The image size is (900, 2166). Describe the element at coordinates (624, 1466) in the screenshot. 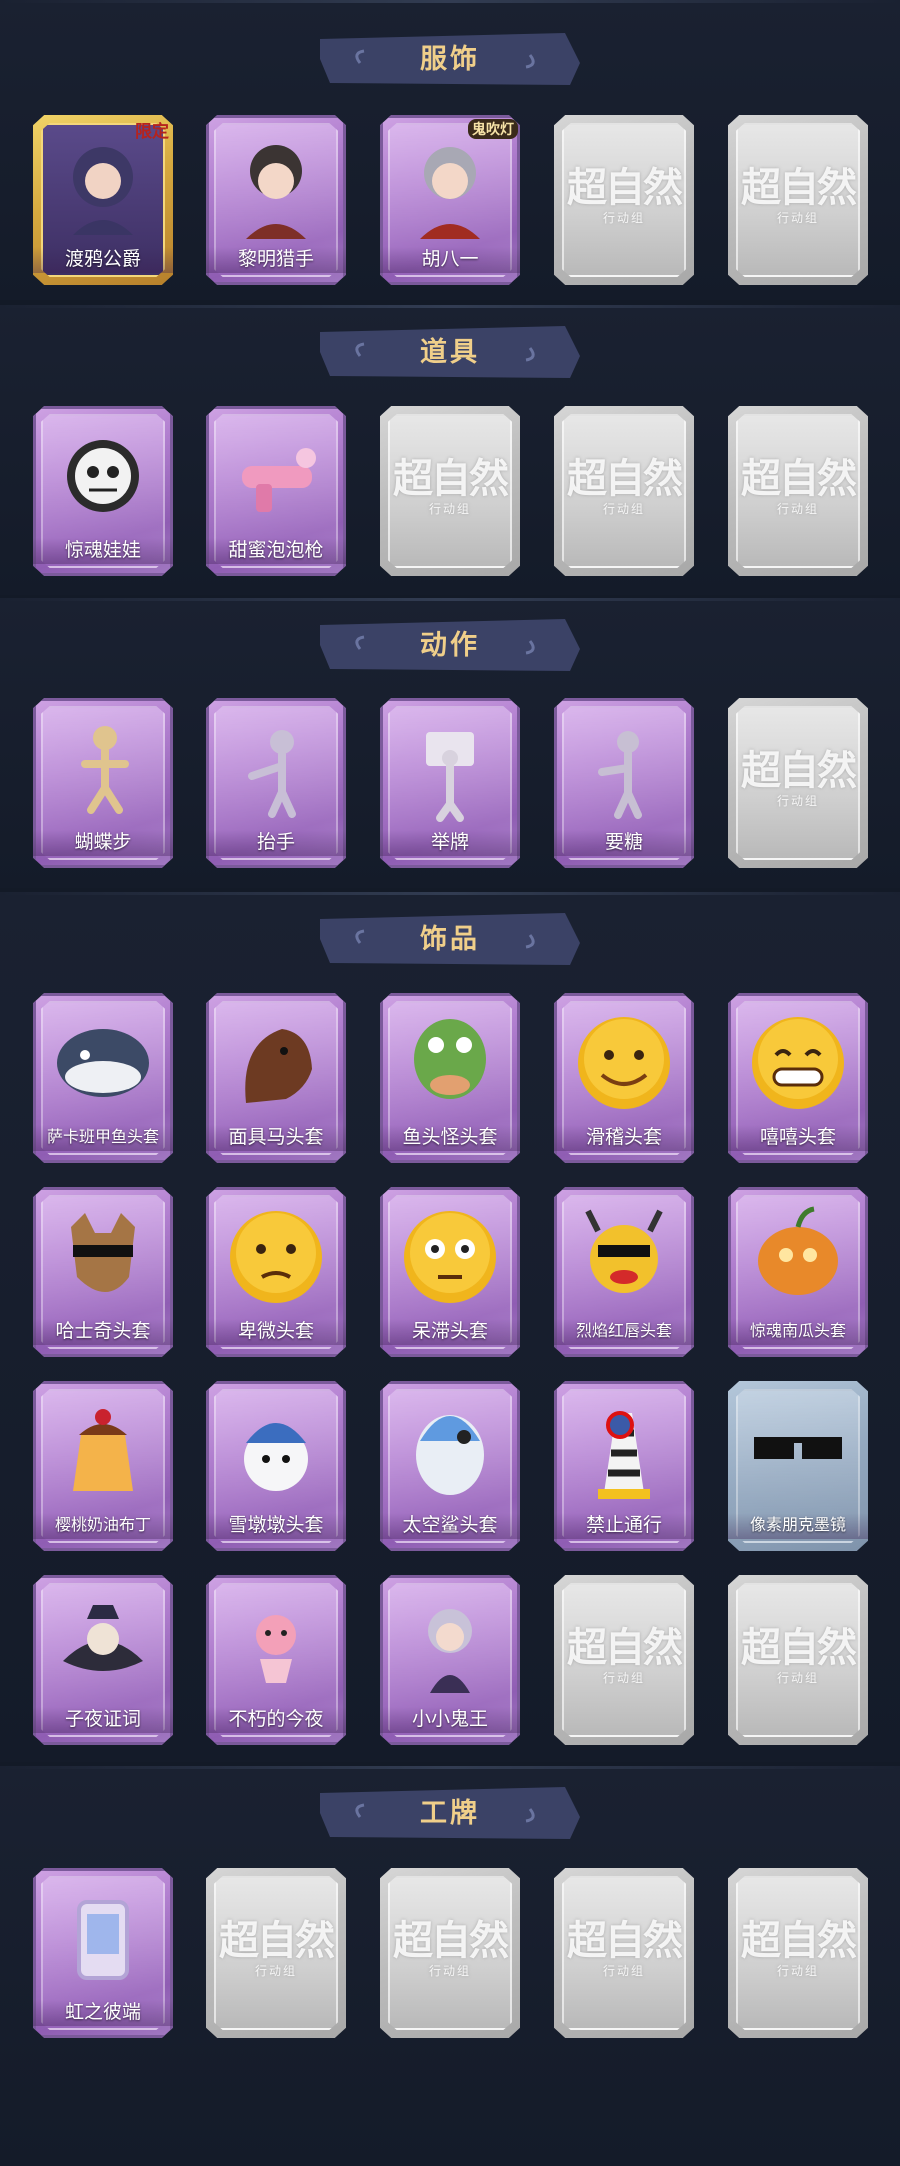

I see `item-card: 禁止通行` at that location.